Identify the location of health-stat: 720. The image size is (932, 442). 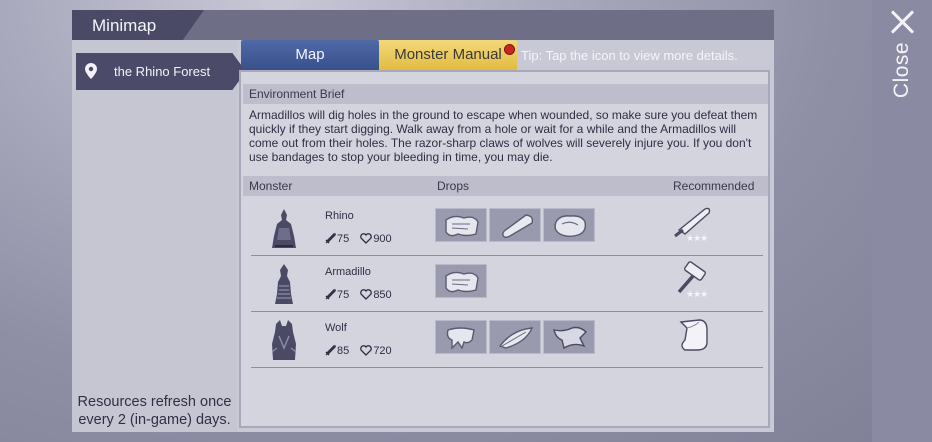
(376, 351).